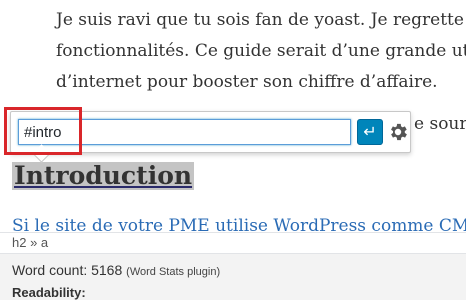 This screenshot has height=300, width=466. I want to click on link-edit-popover: ↵, so click(210, 137).